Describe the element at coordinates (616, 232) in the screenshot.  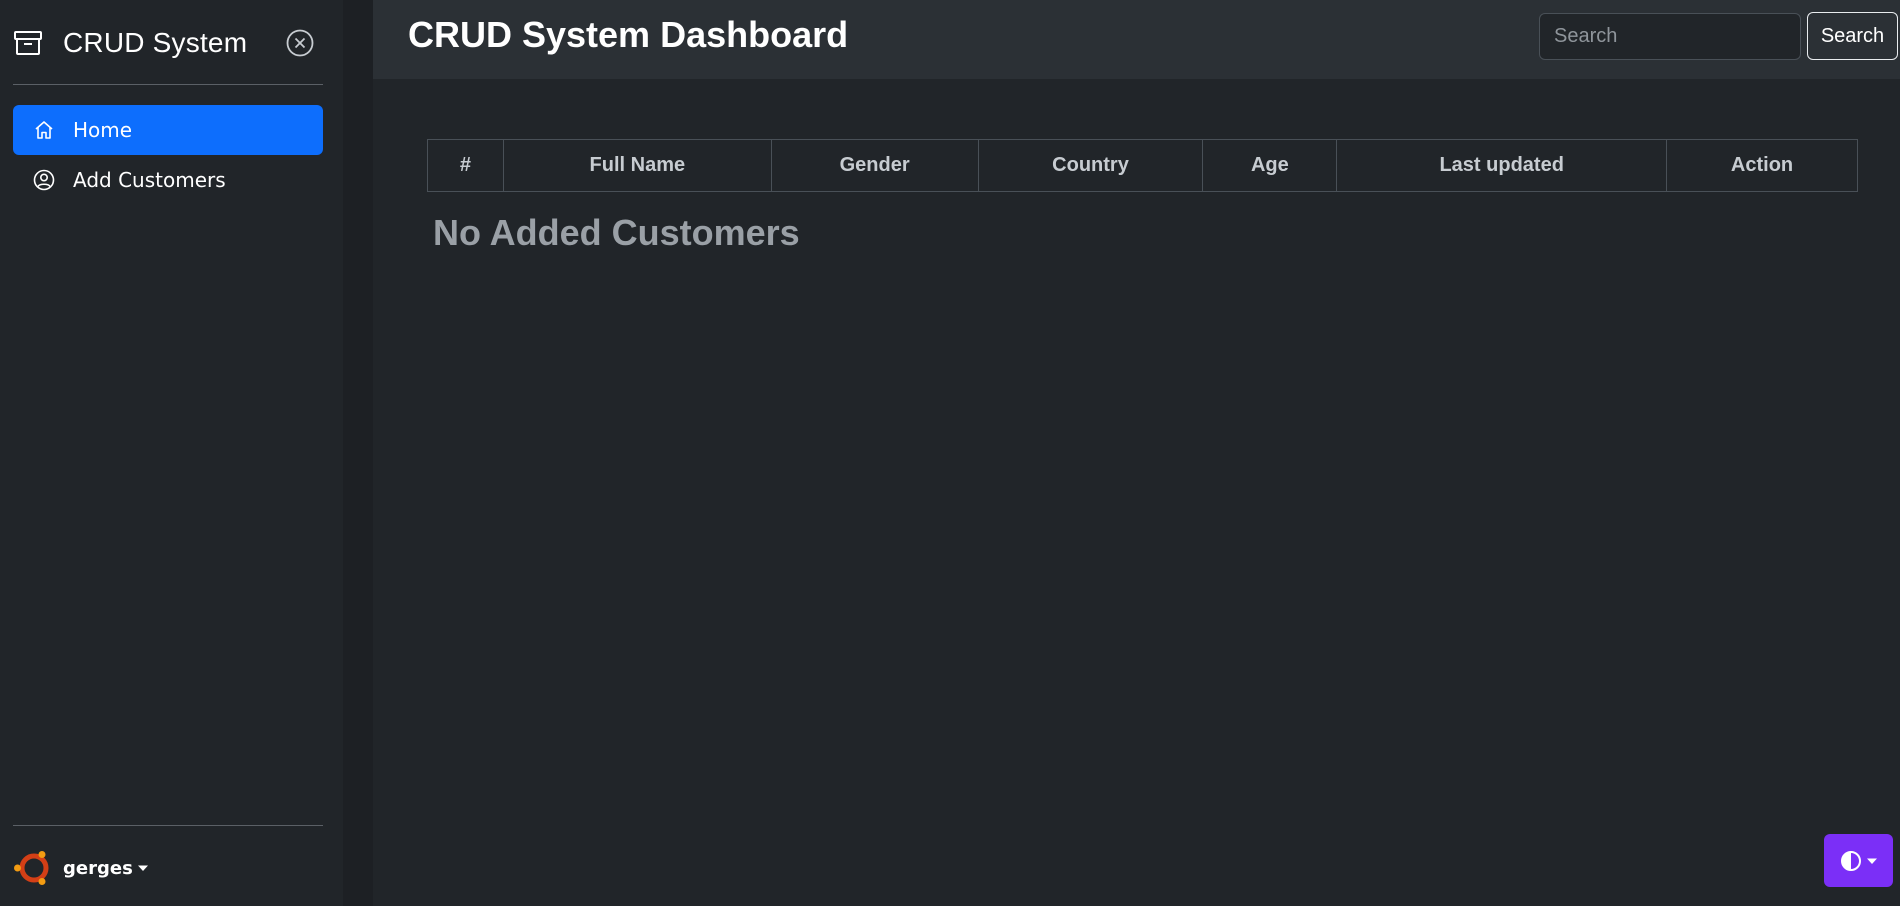
I see `empty-state-message: No Added Customers` at that location.